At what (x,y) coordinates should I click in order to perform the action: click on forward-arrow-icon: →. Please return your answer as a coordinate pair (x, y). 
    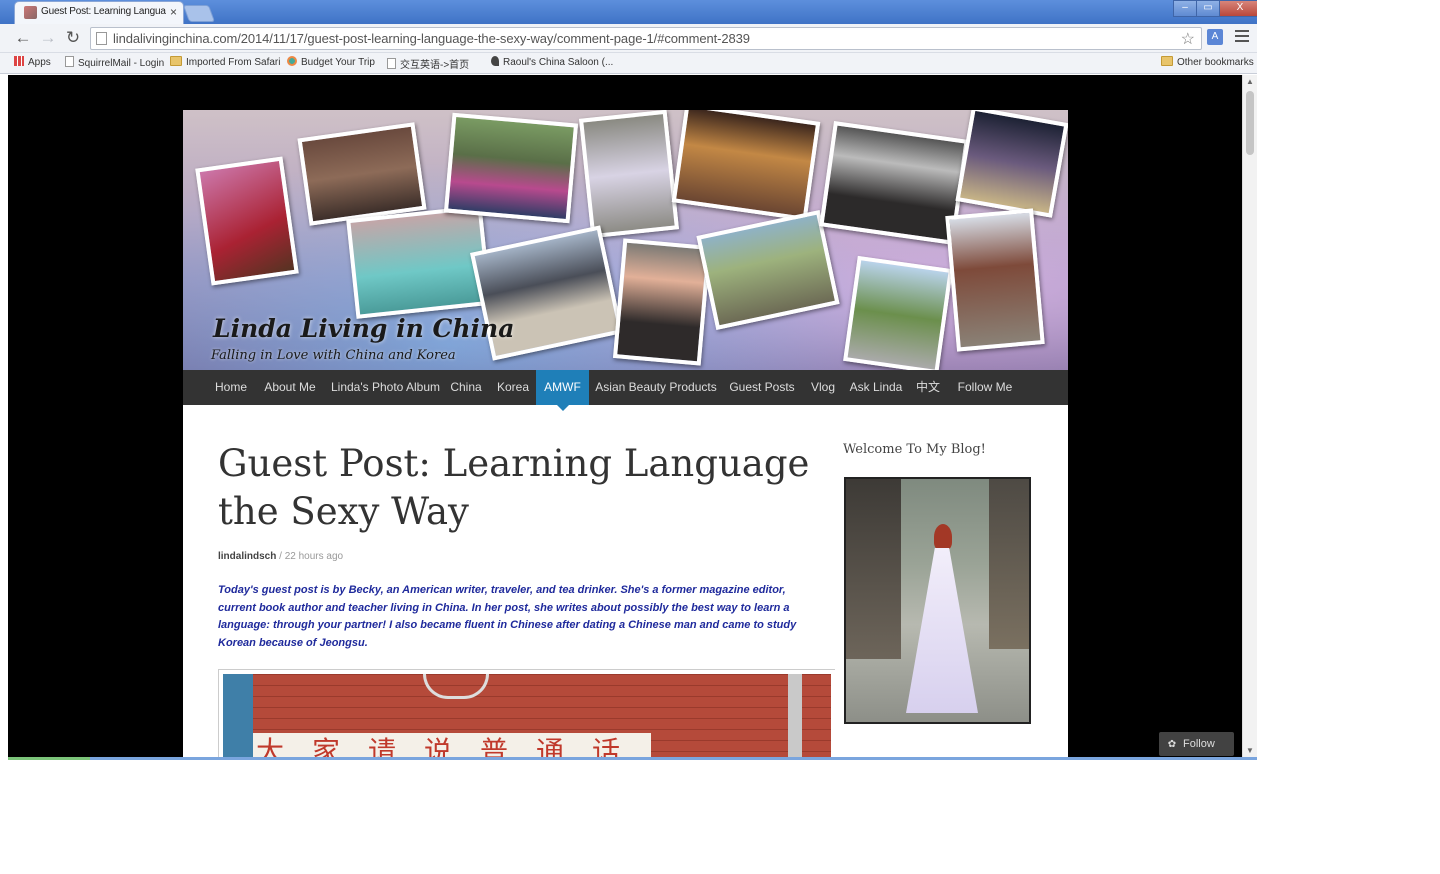
    Looking at the image, I should click on (48, 38).